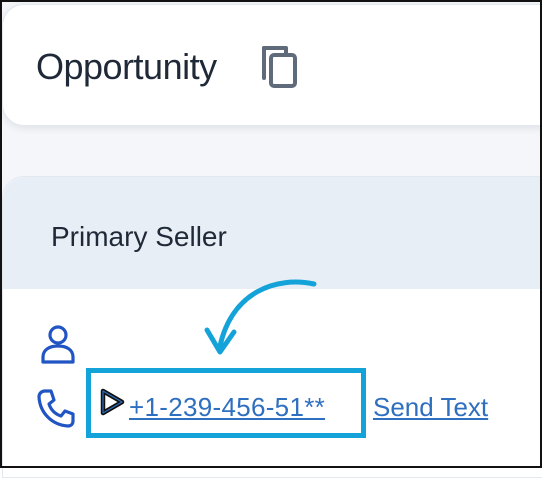 This screenshot has width=542, height=478. I want to click on copy-icon, so click(280, 67).